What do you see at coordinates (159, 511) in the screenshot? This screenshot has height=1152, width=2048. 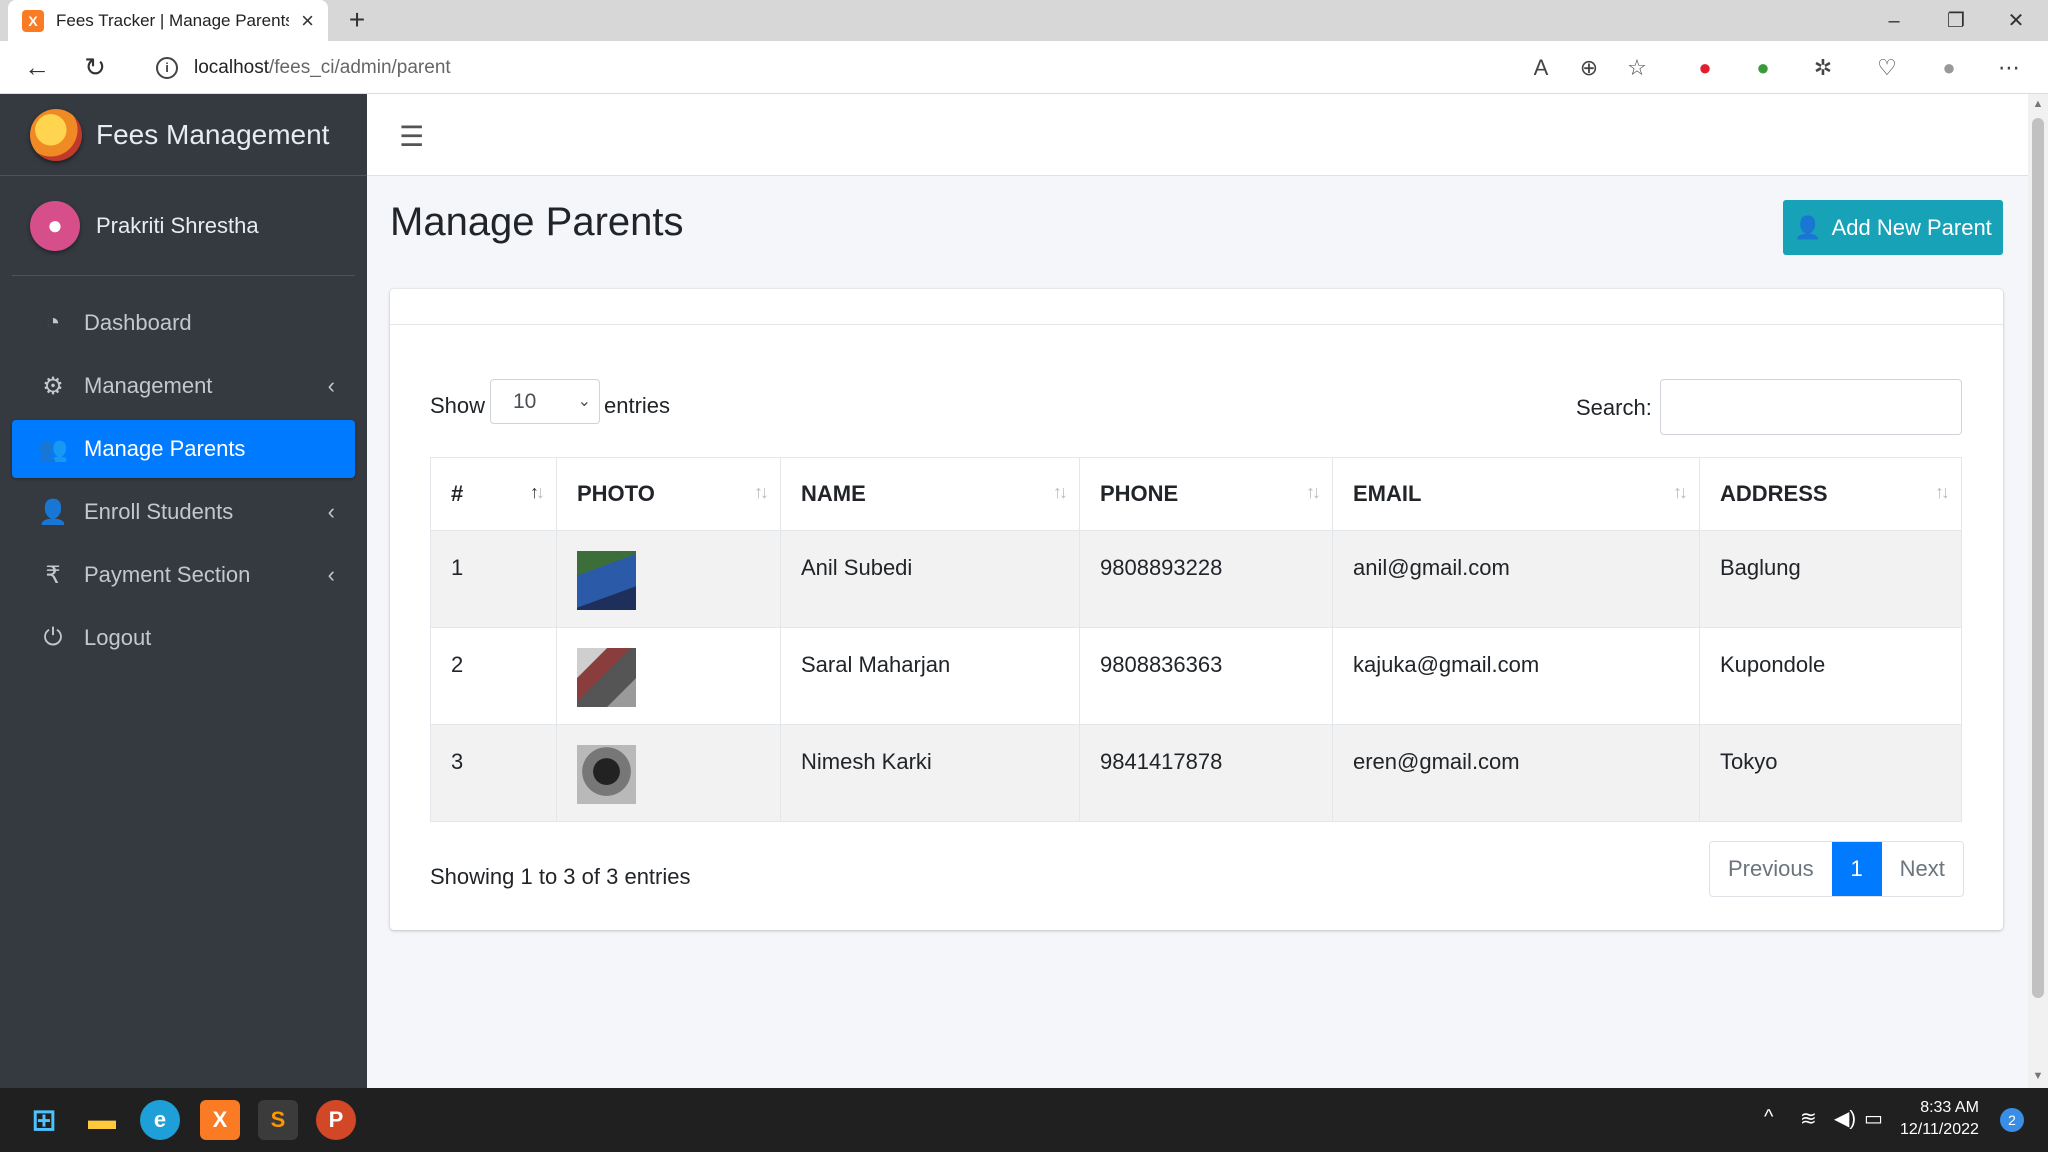 I see `sidebar-item-label: Enroll Students` at bounding box center [159, 511].